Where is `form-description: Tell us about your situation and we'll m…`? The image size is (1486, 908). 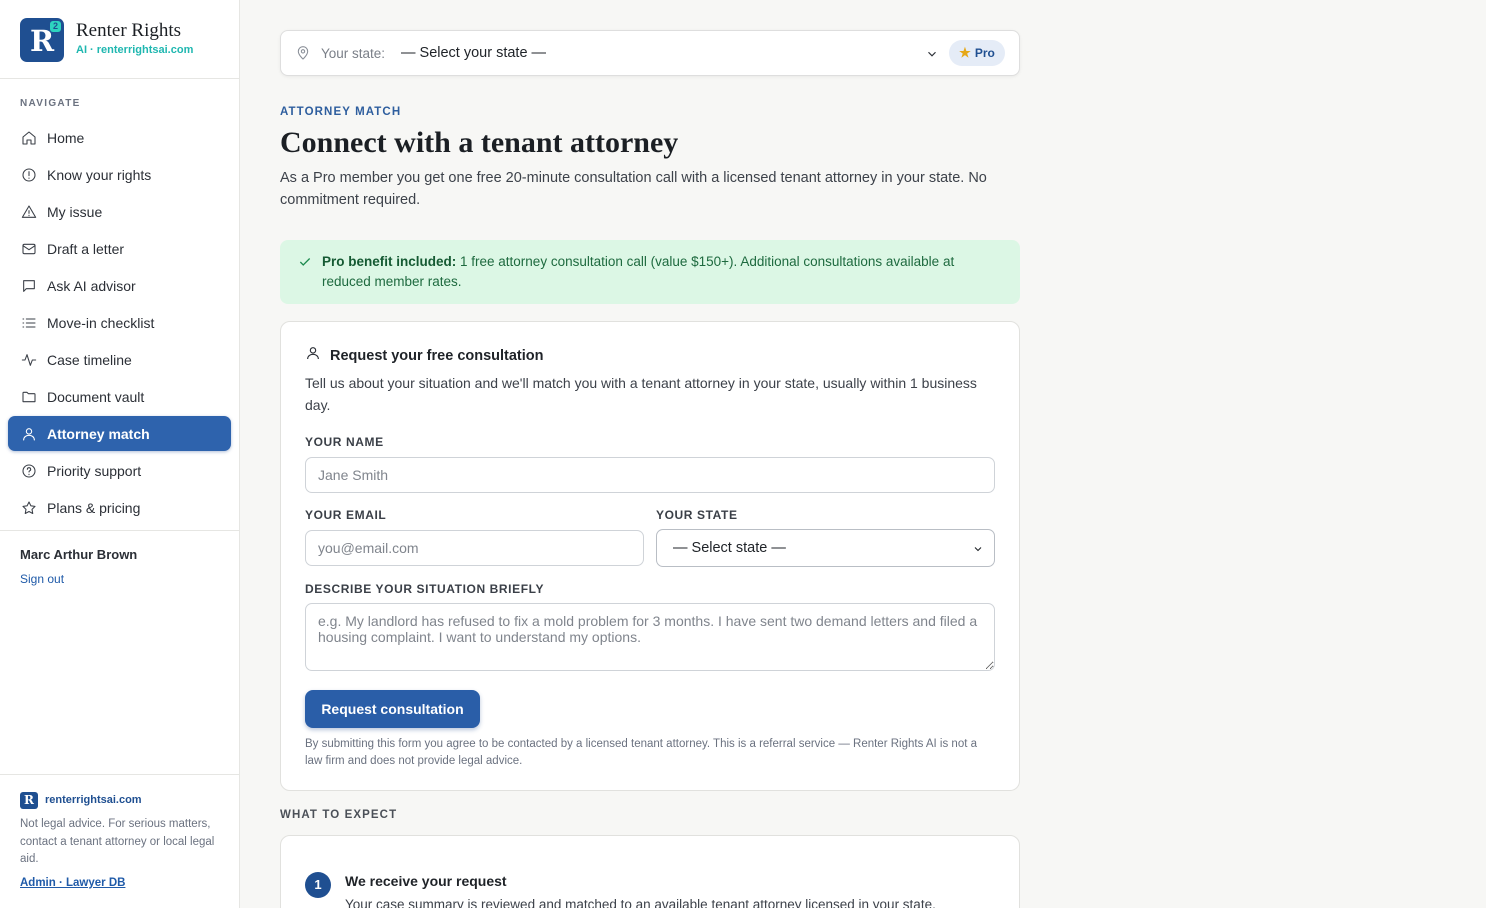
form-description: Tell us about your situation and we'll m… is located at coordinates (641, 394).